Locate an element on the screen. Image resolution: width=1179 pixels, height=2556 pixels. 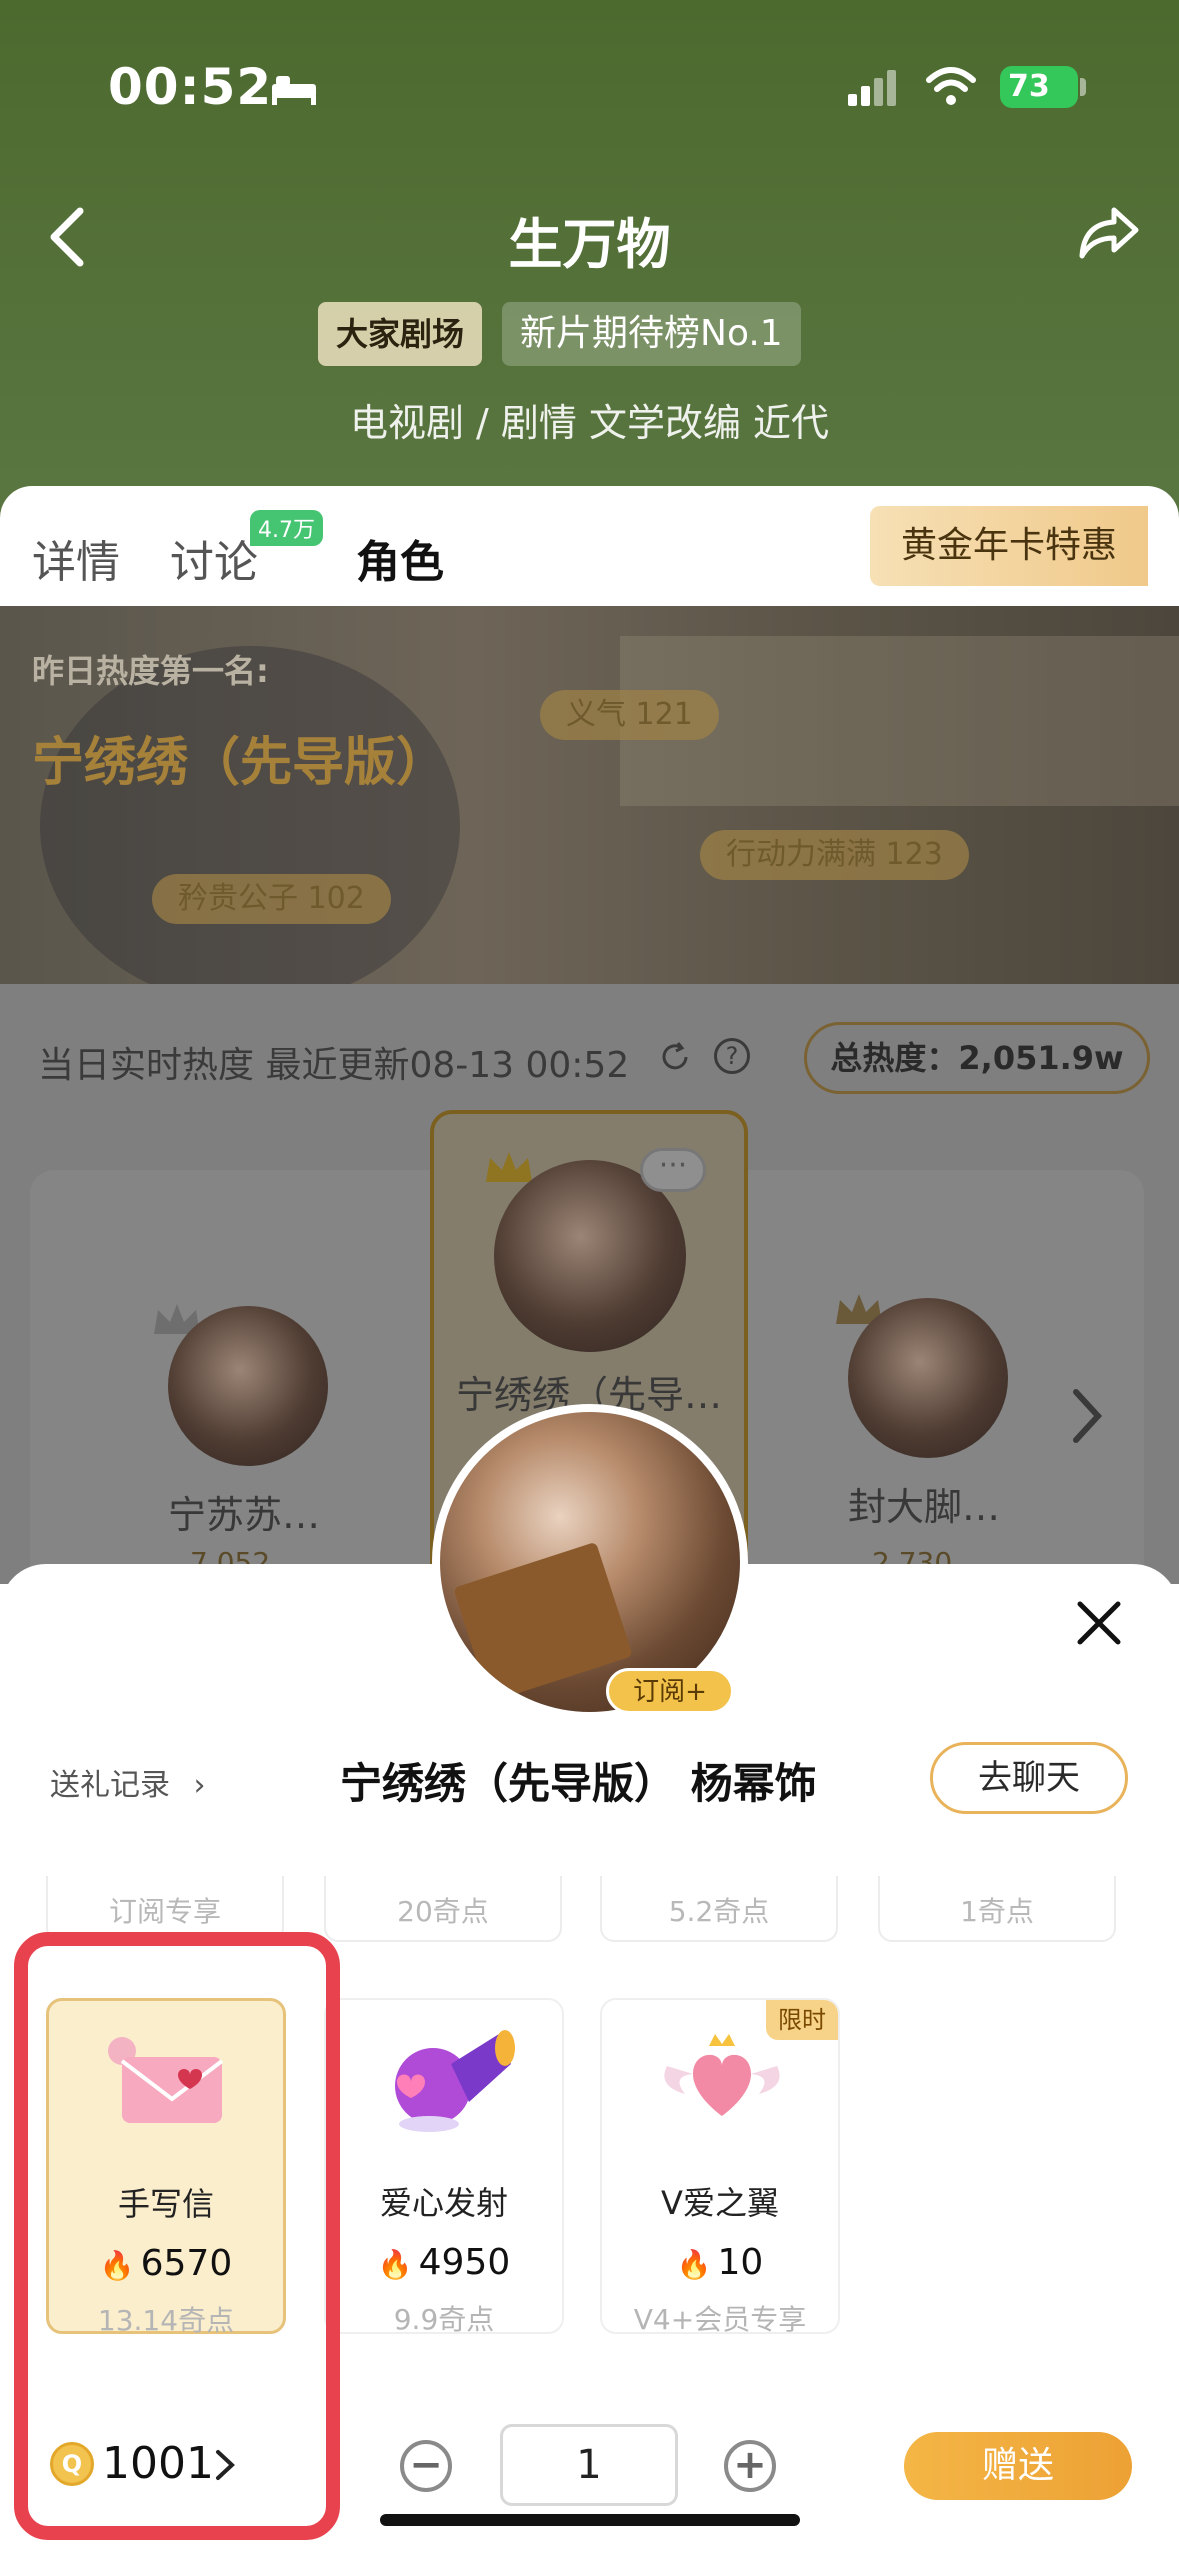
close-icon is located at coordinates (1099, 1623).